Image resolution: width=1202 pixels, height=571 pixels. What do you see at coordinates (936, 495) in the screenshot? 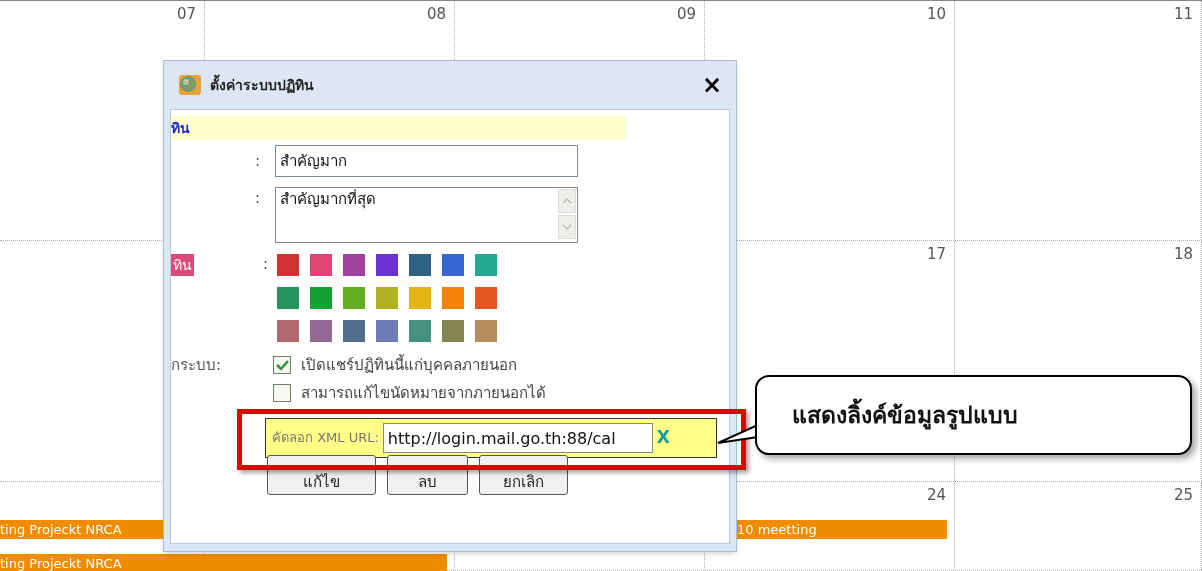
I see `day-number: 24` at bounding box center [936, 495].